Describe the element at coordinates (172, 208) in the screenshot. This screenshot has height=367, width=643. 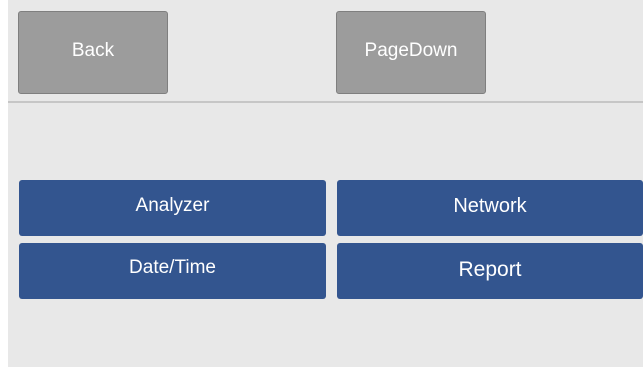
I see `analyzer-button: Analyzer` at that location.